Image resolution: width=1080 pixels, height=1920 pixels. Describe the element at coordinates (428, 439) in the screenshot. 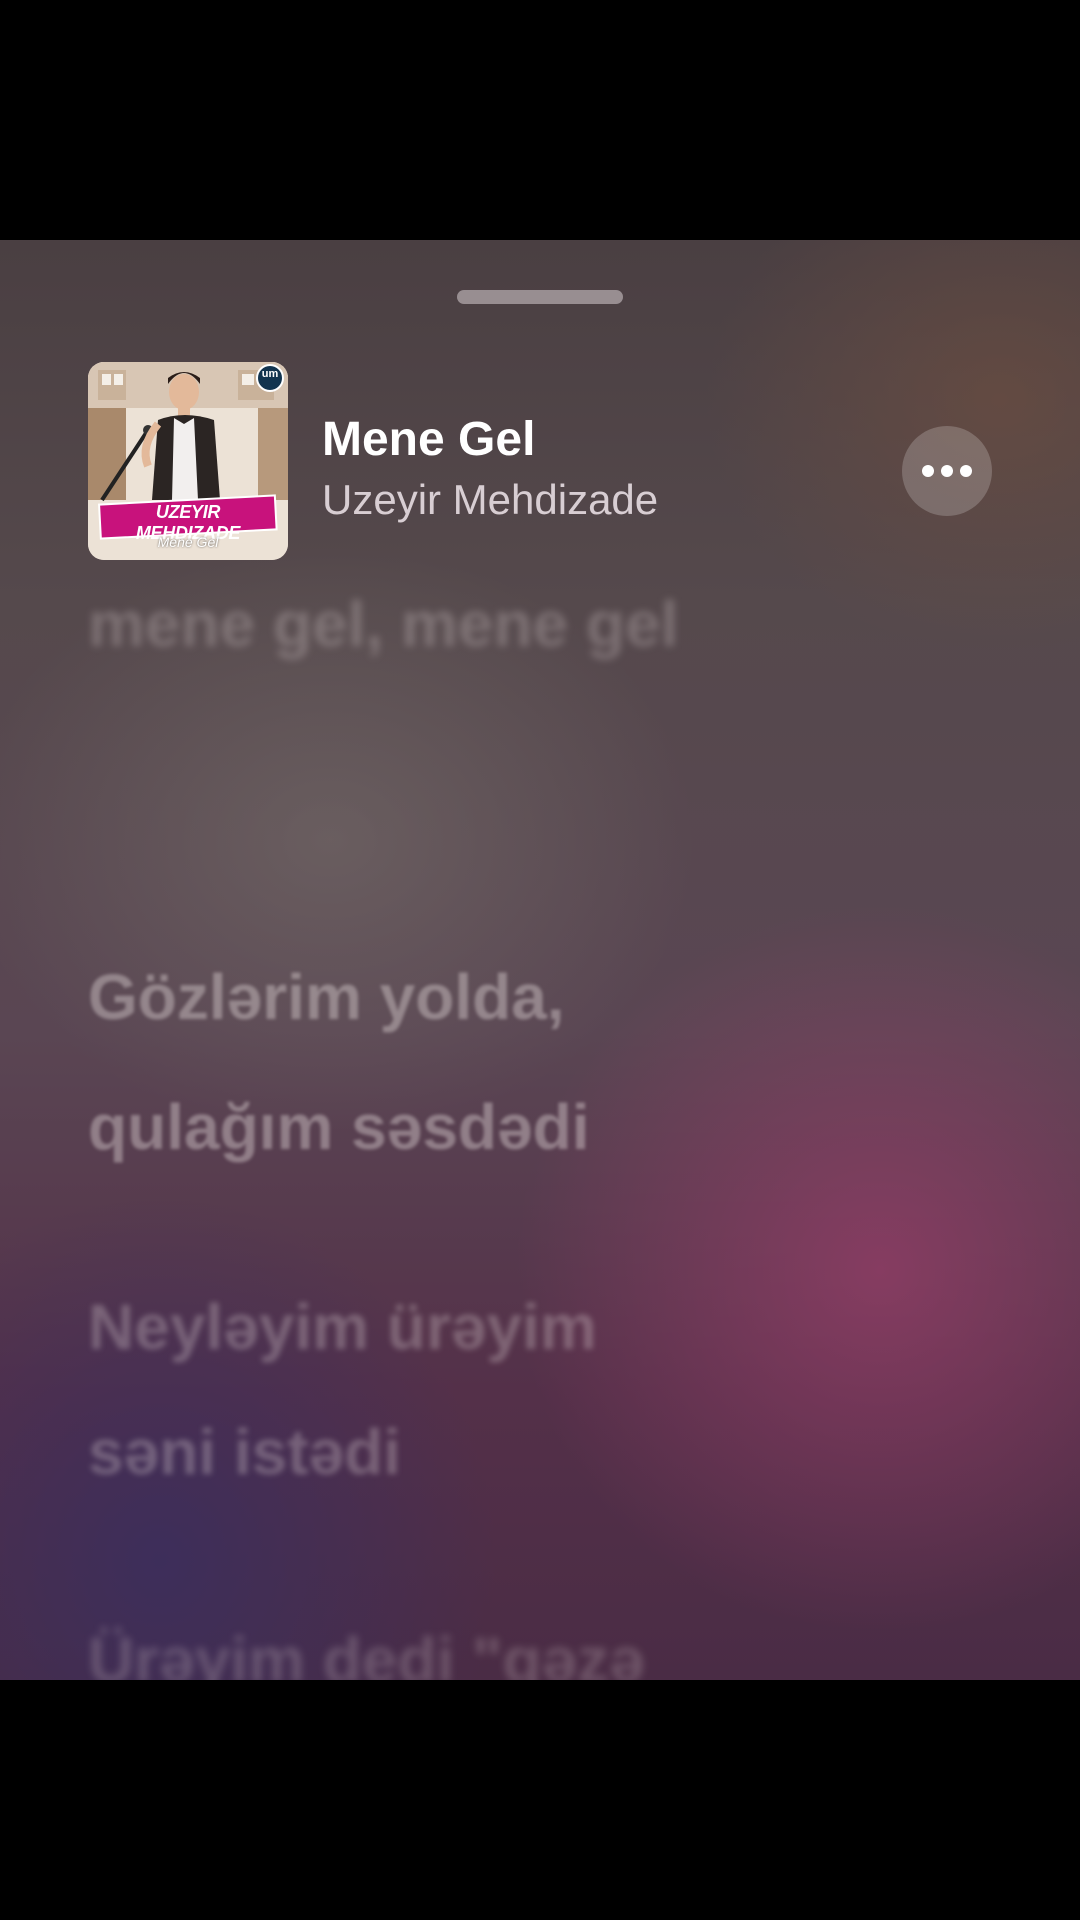

I see `song-title: Mene Gel` at that location.